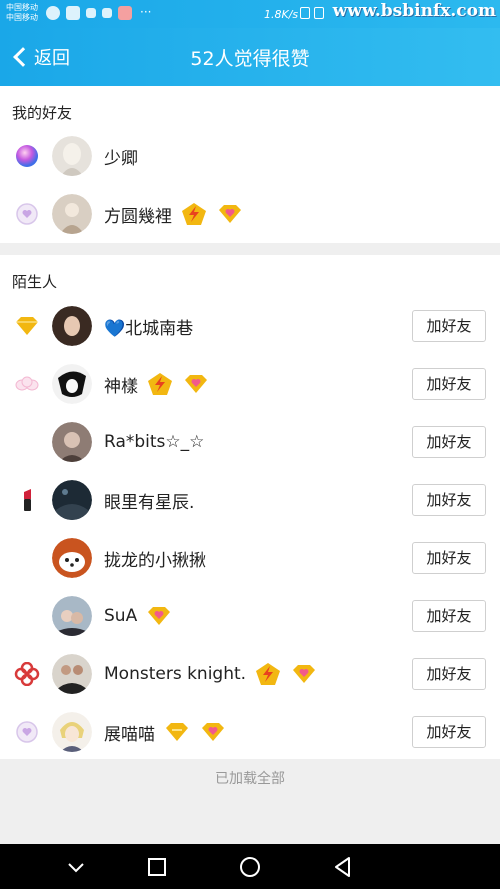 The height and width of the screenshot is (889, 500). I want to click on name-wrap: Monsters knight., so click(211, 674).